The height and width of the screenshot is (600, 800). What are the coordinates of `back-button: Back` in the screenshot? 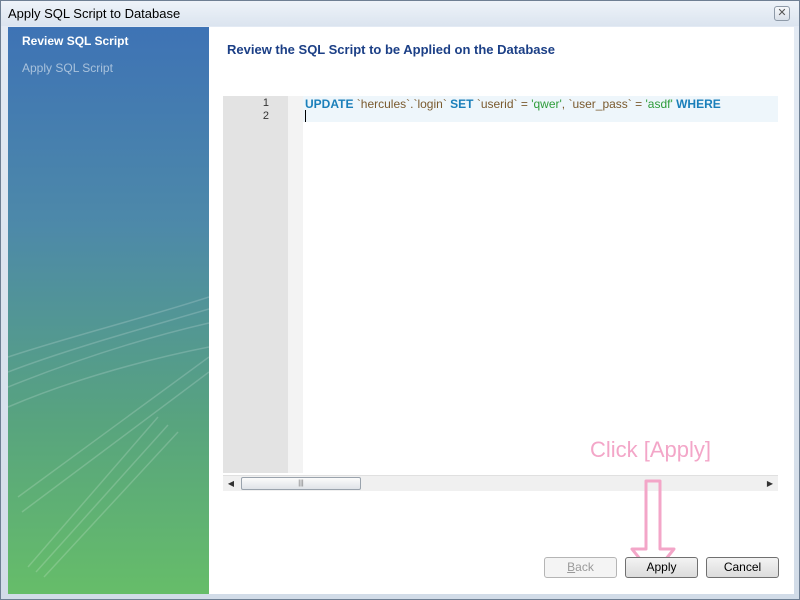 It's located at (580, 567).